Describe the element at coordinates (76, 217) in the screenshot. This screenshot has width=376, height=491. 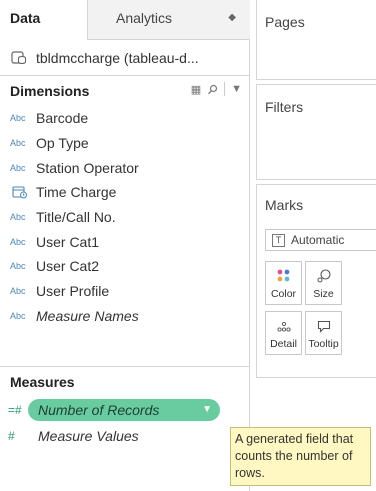
I see `field-label: Title/Call No.` at that location.